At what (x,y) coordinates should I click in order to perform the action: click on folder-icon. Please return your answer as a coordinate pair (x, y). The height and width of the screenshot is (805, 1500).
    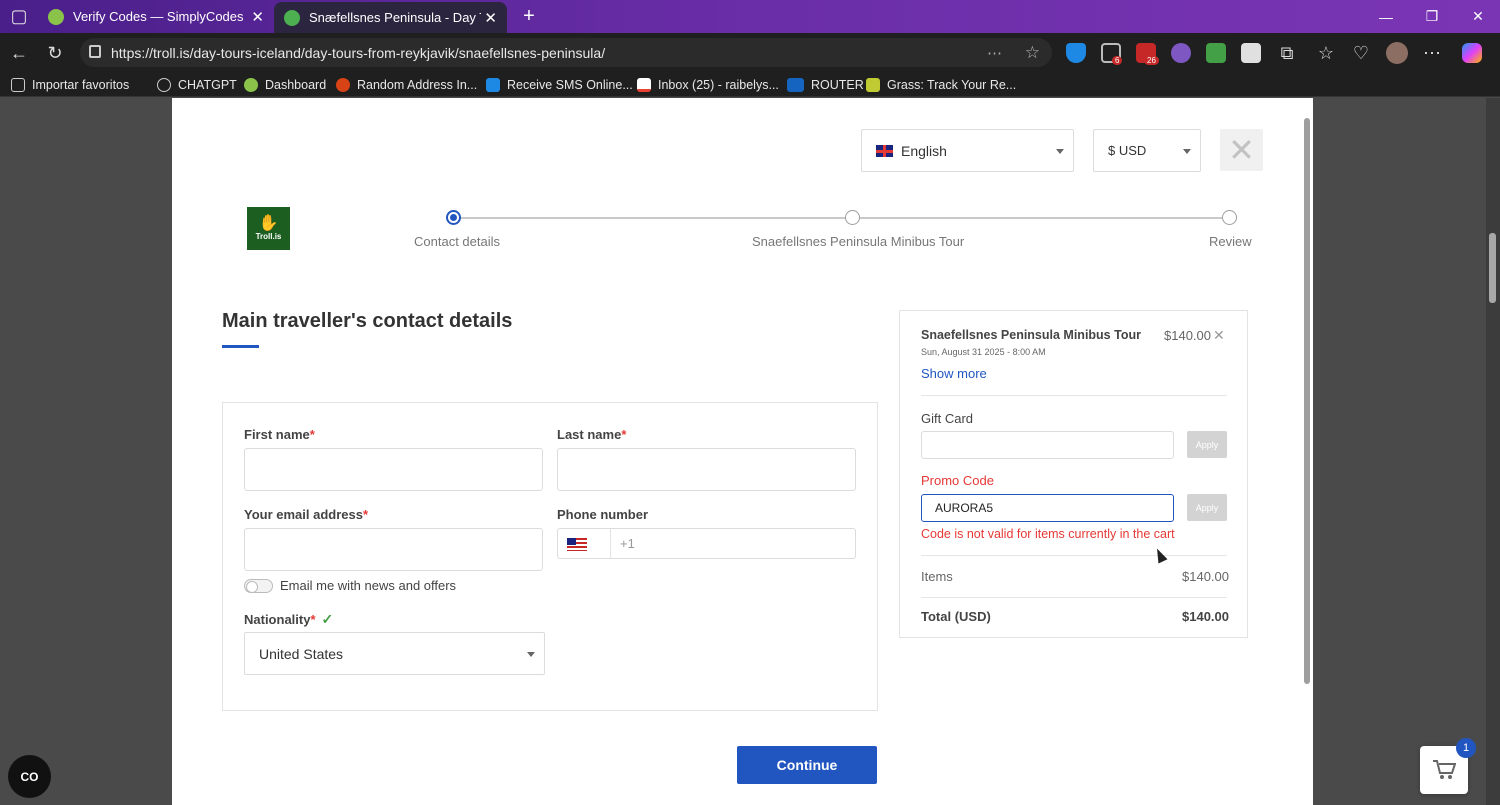
    Looking at the image, I should click on (18, 85).